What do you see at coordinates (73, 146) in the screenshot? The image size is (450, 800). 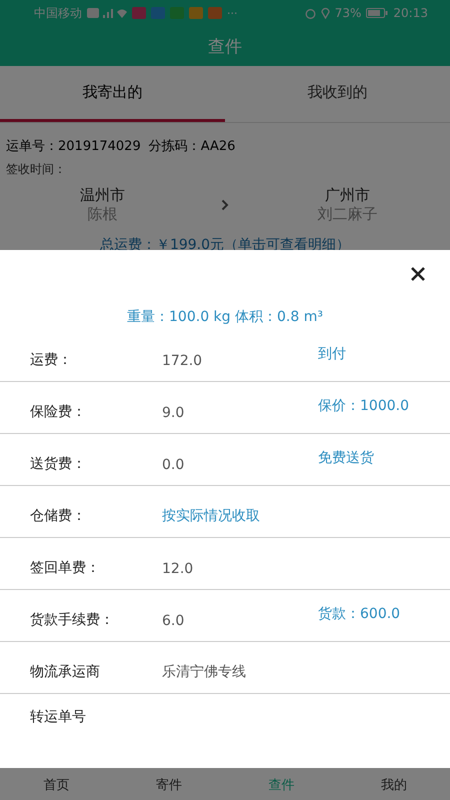 I see `waybill-number: 运单号：2019174029` at bounding box center [73, 146].